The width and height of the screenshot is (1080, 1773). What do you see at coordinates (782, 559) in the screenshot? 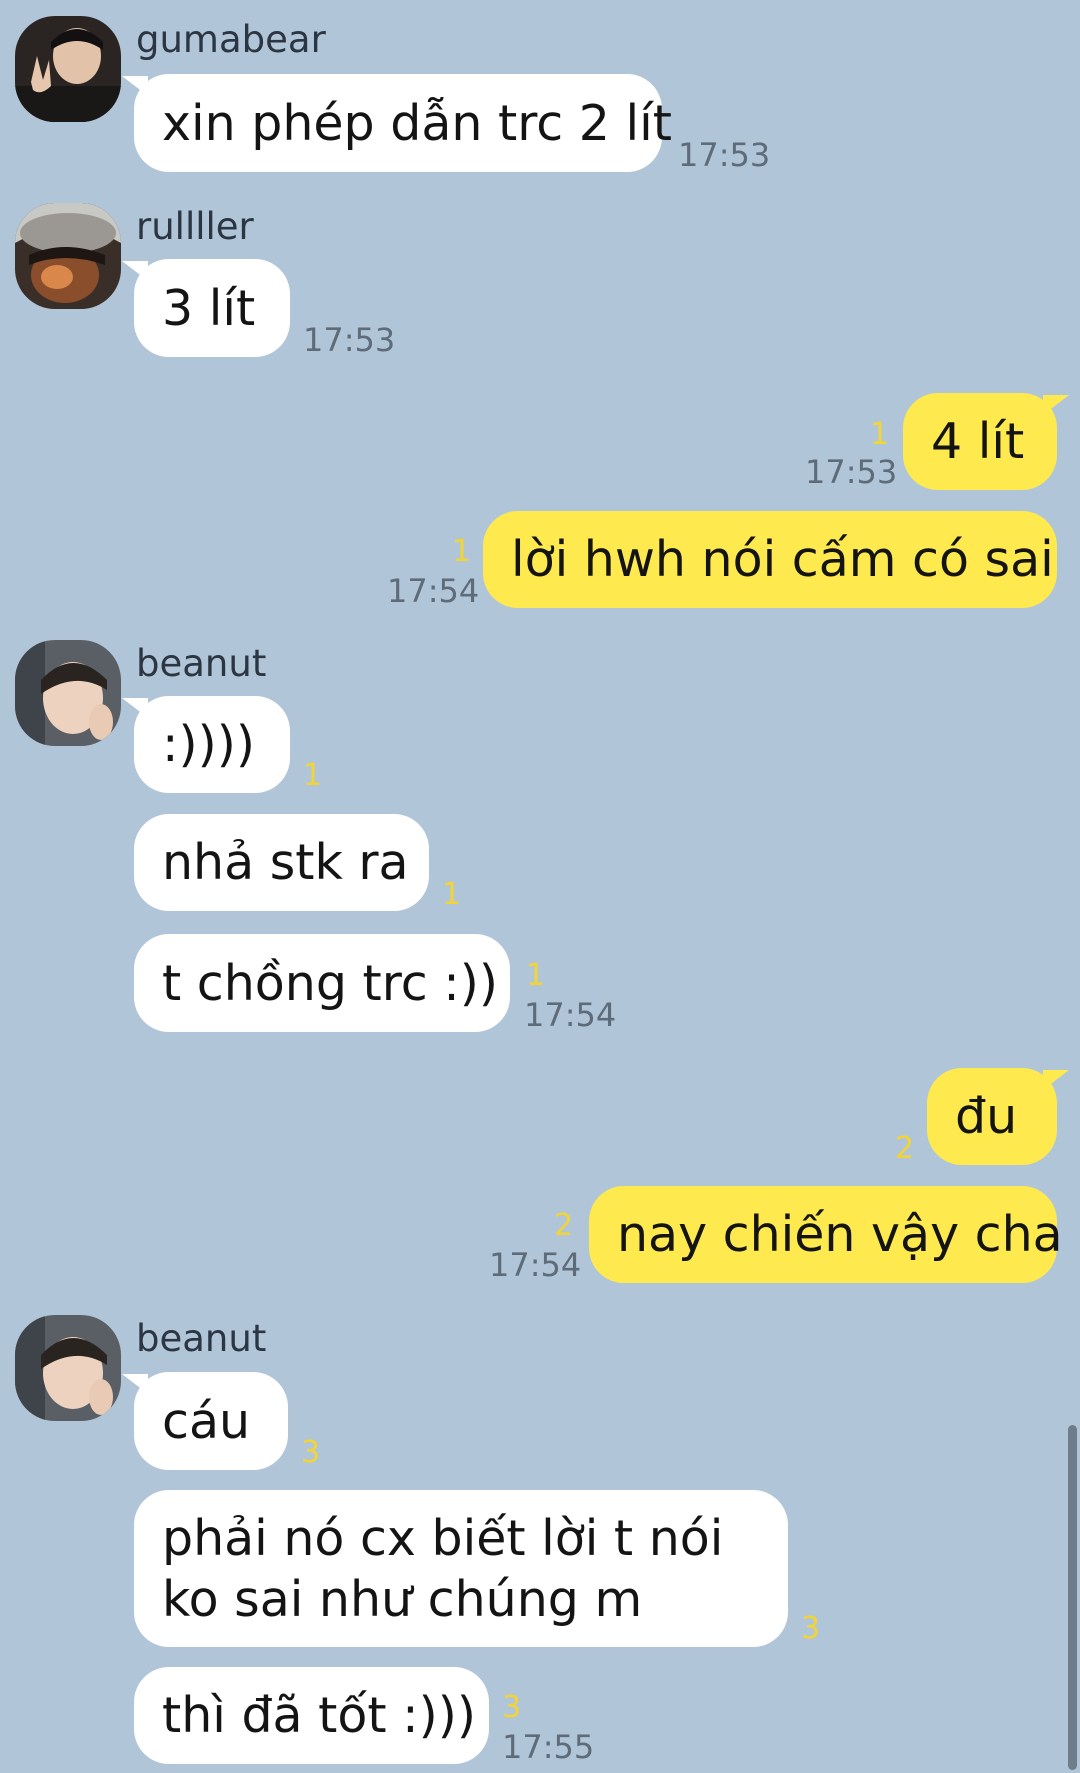
I see `message-text: lời hwh nói cấm có sai` at bounding box center [782, 559].